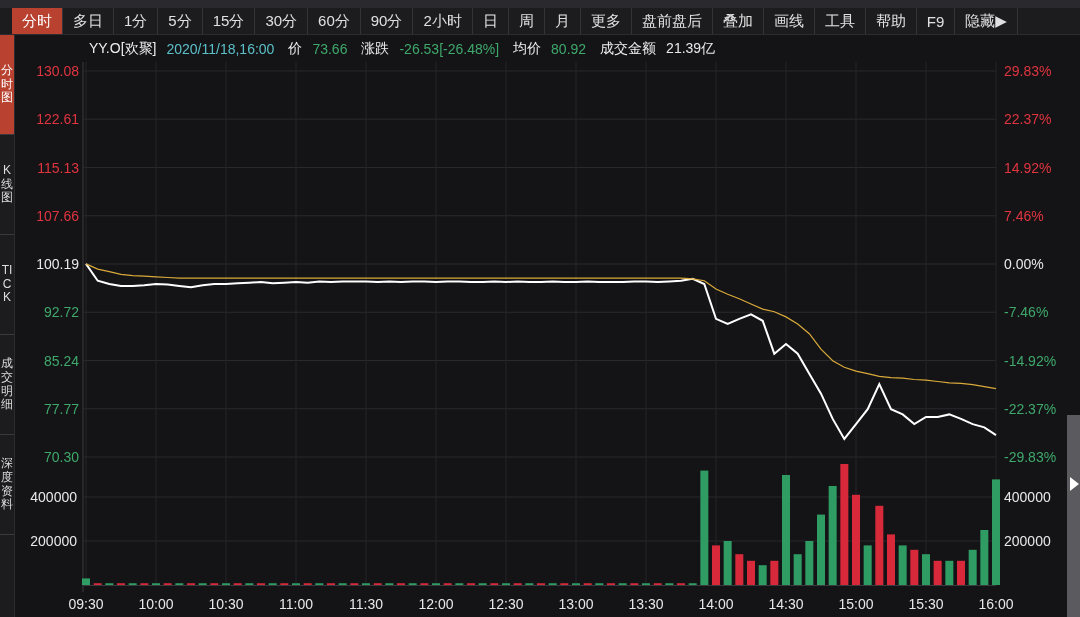 The image size is (1080, 617). Describe the element at coordinates (180, 21) in the screenshot. I see `toolbar-tab: 5分` at that location.